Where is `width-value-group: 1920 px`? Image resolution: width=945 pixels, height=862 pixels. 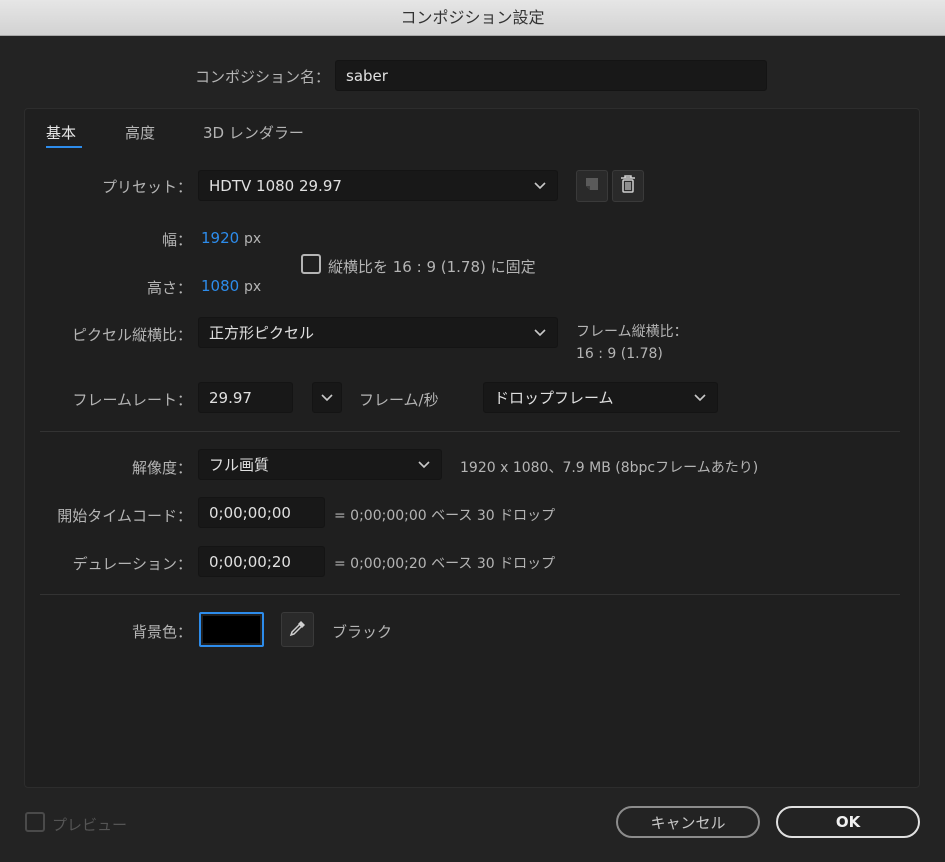 width-value-group: 1920 px is located at coordinates (231, 238).